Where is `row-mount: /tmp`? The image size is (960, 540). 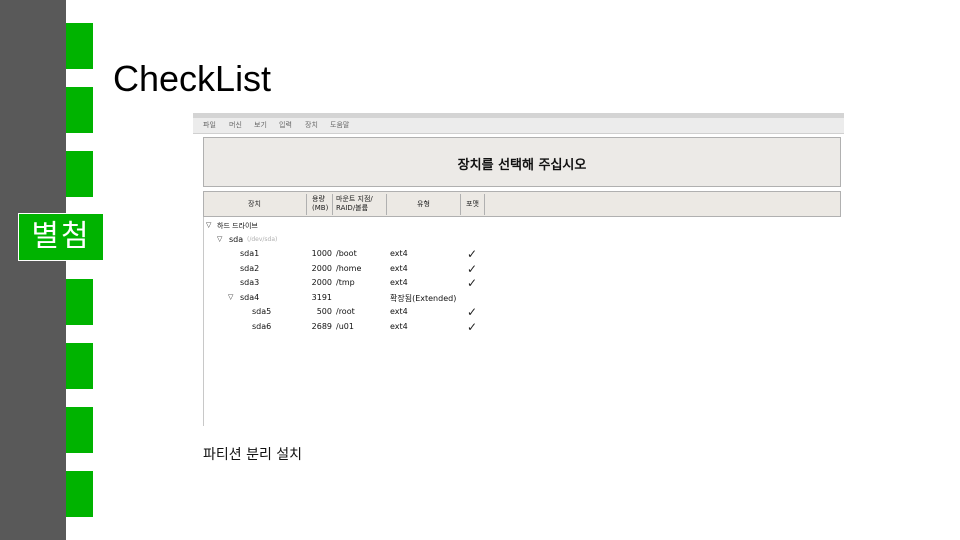 row-mount: /tmp is located at coordinates (345, 282).